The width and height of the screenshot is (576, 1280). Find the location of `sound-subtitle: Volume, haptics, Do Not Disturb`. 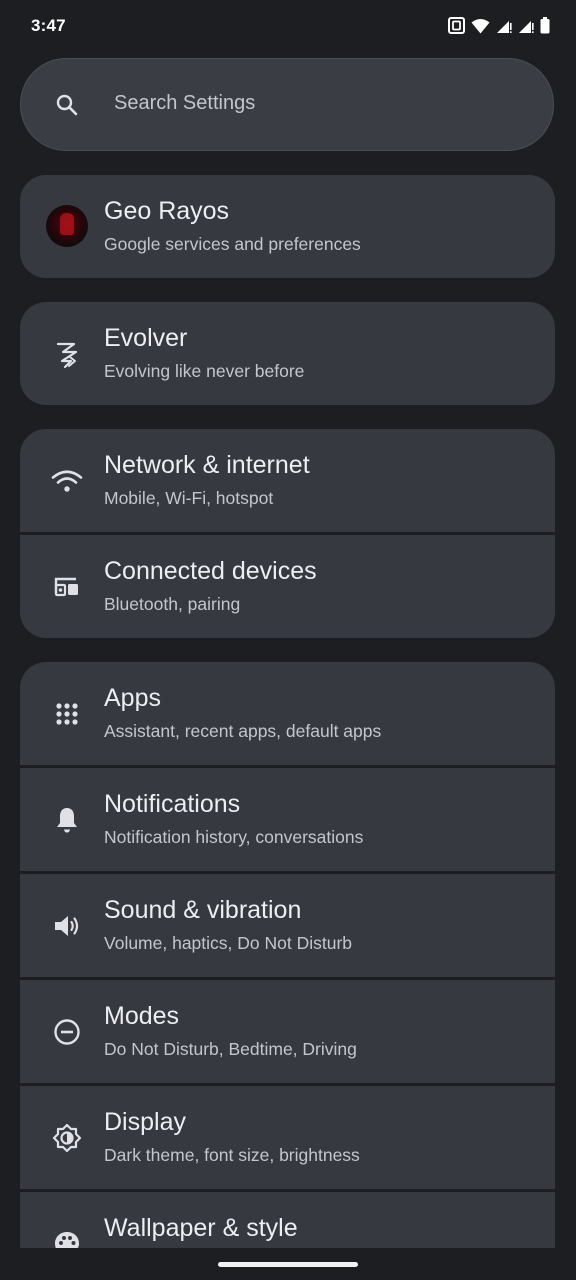

sound-subtitle: Volume, haptics, Do Not Disturb is located at coordinates (228, 943).